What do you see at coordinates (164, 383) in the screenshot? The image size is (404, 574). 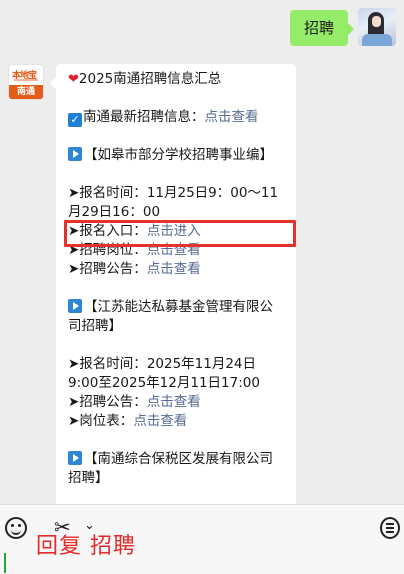 I see `time-line-cont: 9:00至2025年12月11日17:00` at bounding box center [164, 383].